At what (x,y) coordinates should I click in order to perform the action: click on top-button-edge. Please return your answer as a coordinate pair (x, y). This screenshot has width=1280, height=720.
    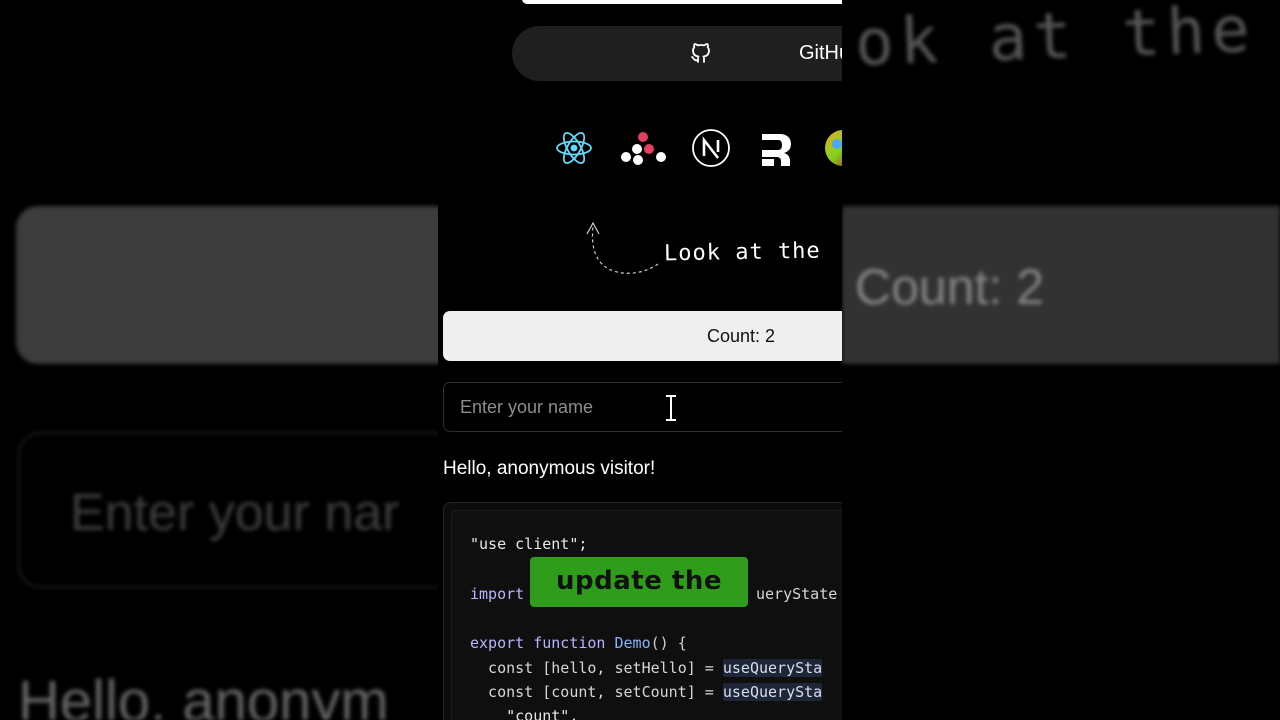
    Looking at the image, I should click on (682, 2).